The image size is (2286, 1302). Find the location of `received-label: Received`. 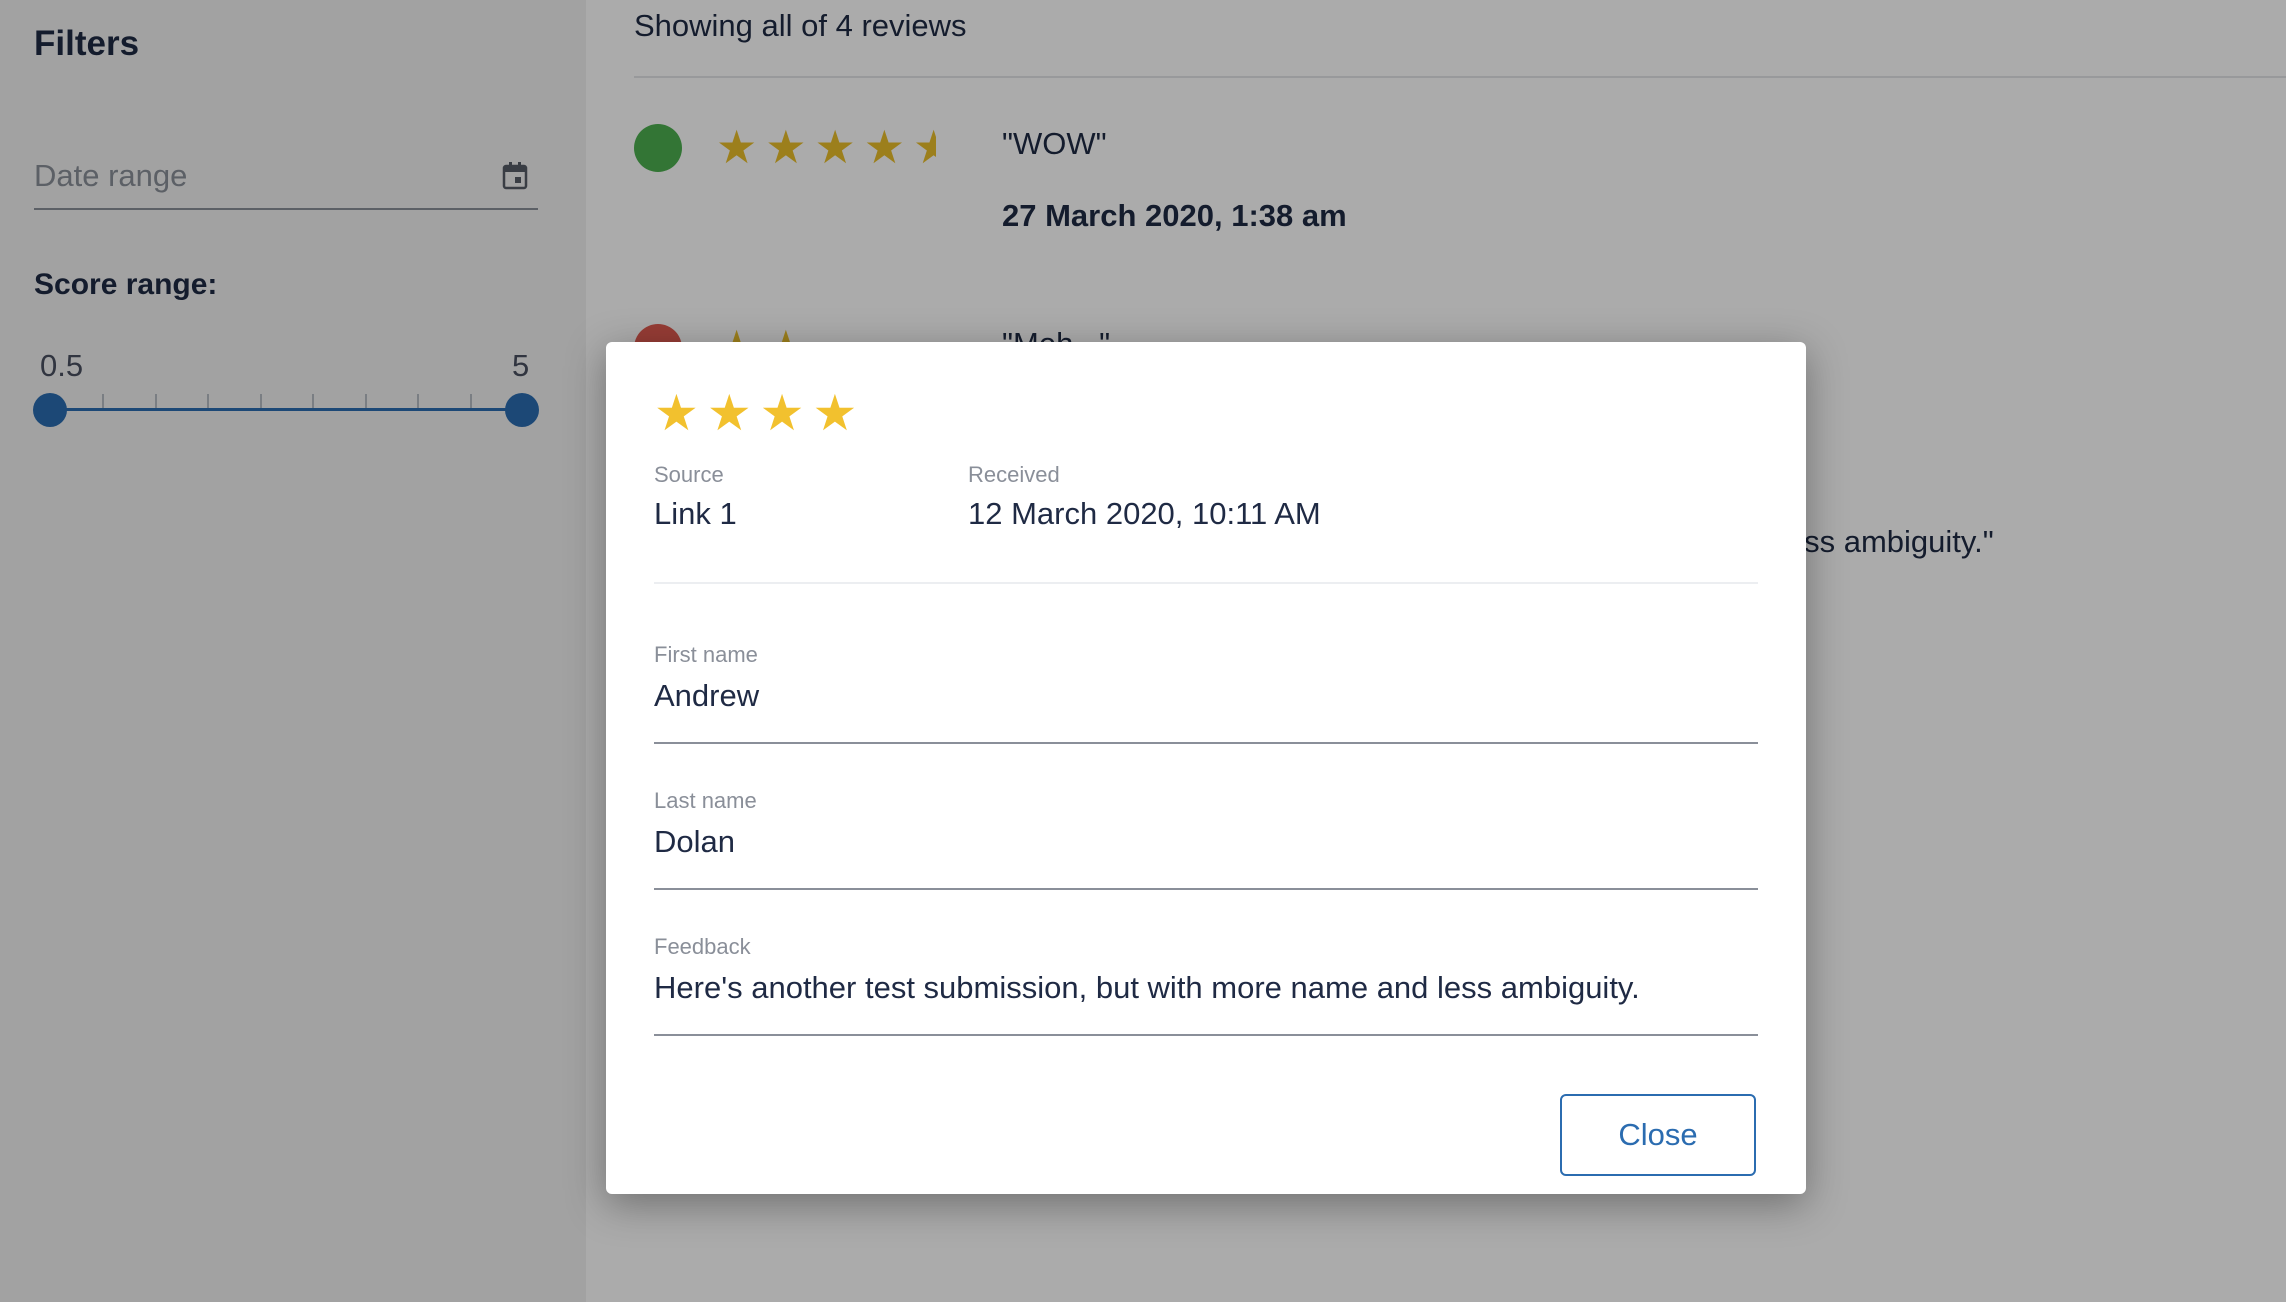

received-label: Received is located at coordinates (1014, 474).